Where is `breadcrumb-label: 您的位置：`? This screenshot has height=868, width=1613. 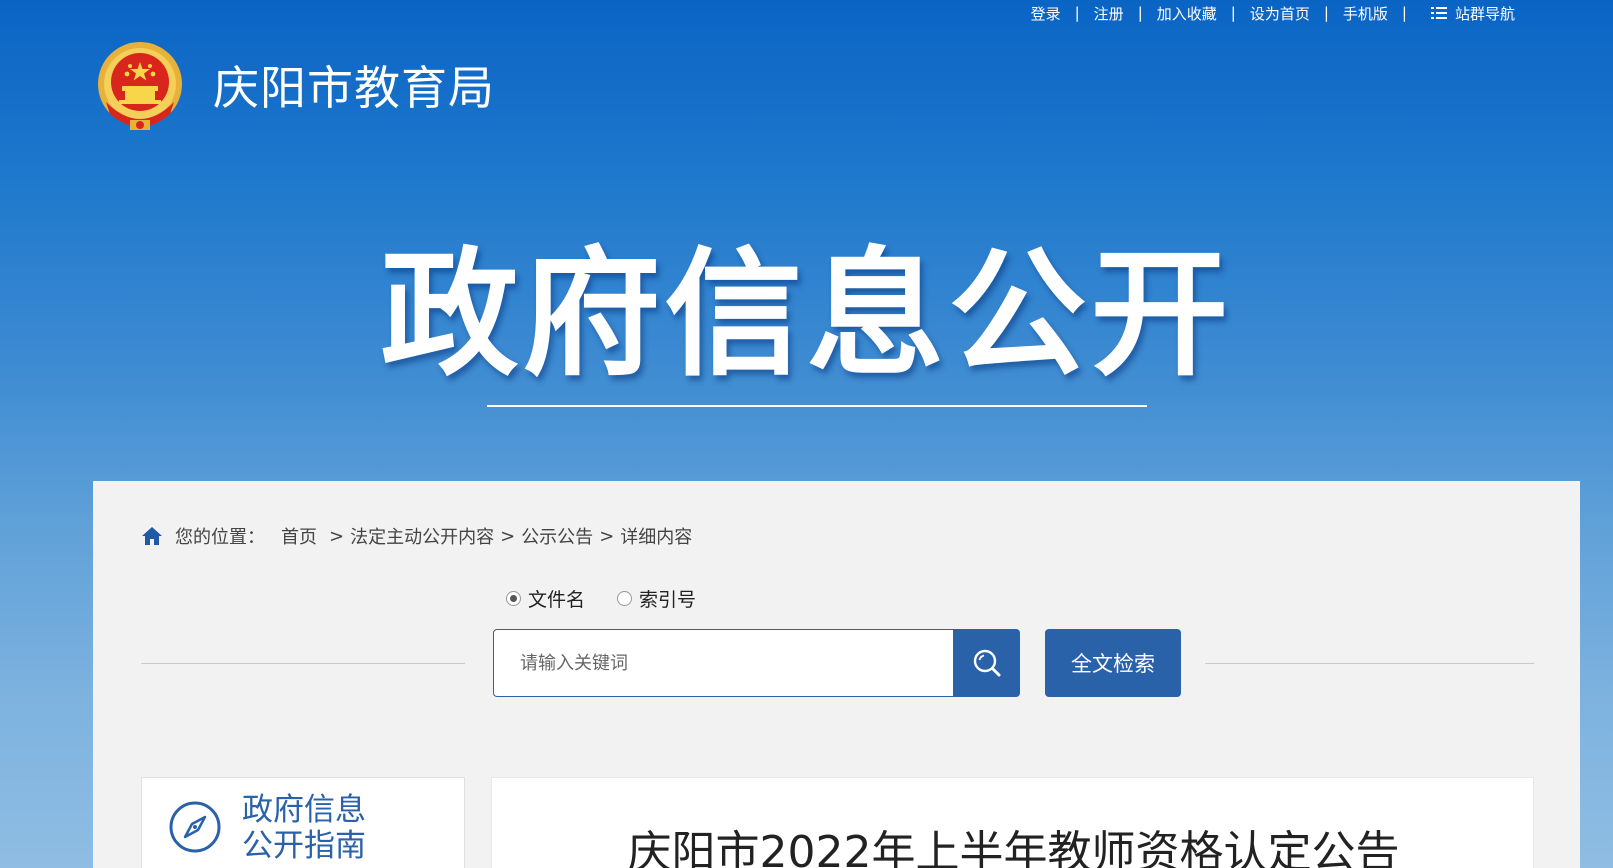 breadcrumb-label: 您的位置： is located at coordinates (220, 537).